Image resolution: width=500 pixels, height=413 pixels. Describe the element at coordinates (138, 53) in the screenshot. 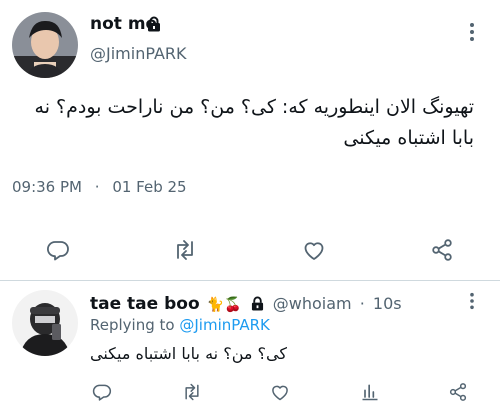

I see `user-handle: @JiminPARK` at that location.